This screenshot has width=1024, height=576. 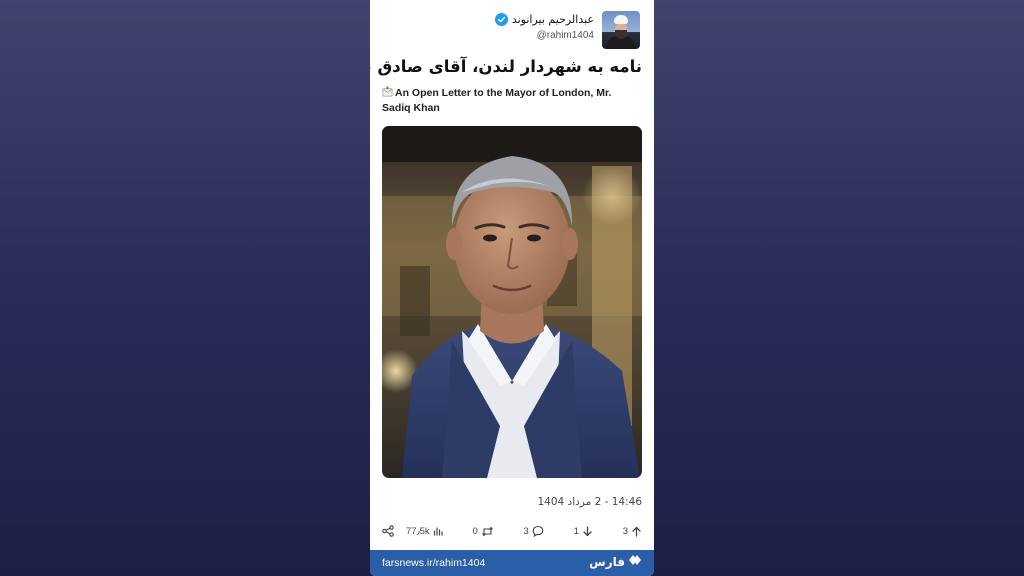 I want to click on repost-action: 0, so click(x=482, y=531).